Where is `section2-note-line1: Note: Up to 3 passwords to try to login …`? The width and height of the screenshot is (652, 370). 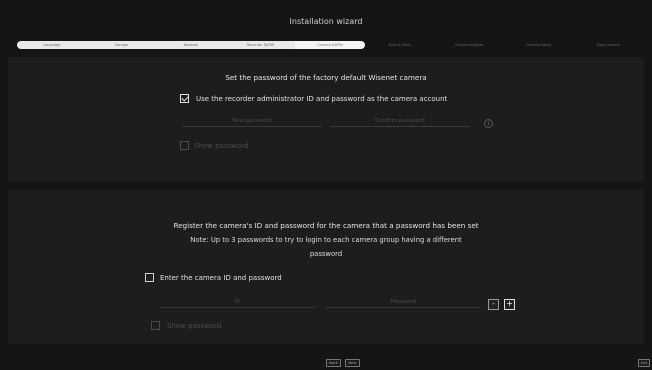
section2-note-line1: Note: Up to 3 passwords to try to login … is located at coordinates (326, 240).